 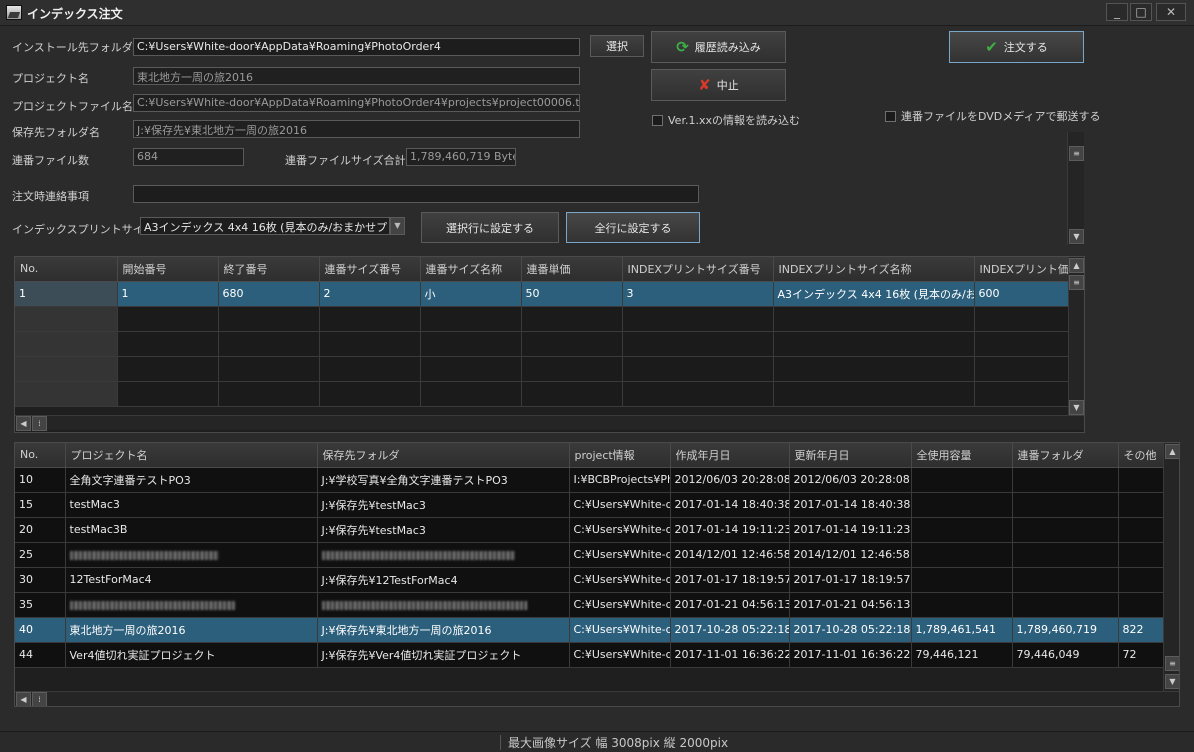 What do you see at coordinates (40, 505) in the screenshot?
I see `row-header: 15` at bounding box center [40, 505].